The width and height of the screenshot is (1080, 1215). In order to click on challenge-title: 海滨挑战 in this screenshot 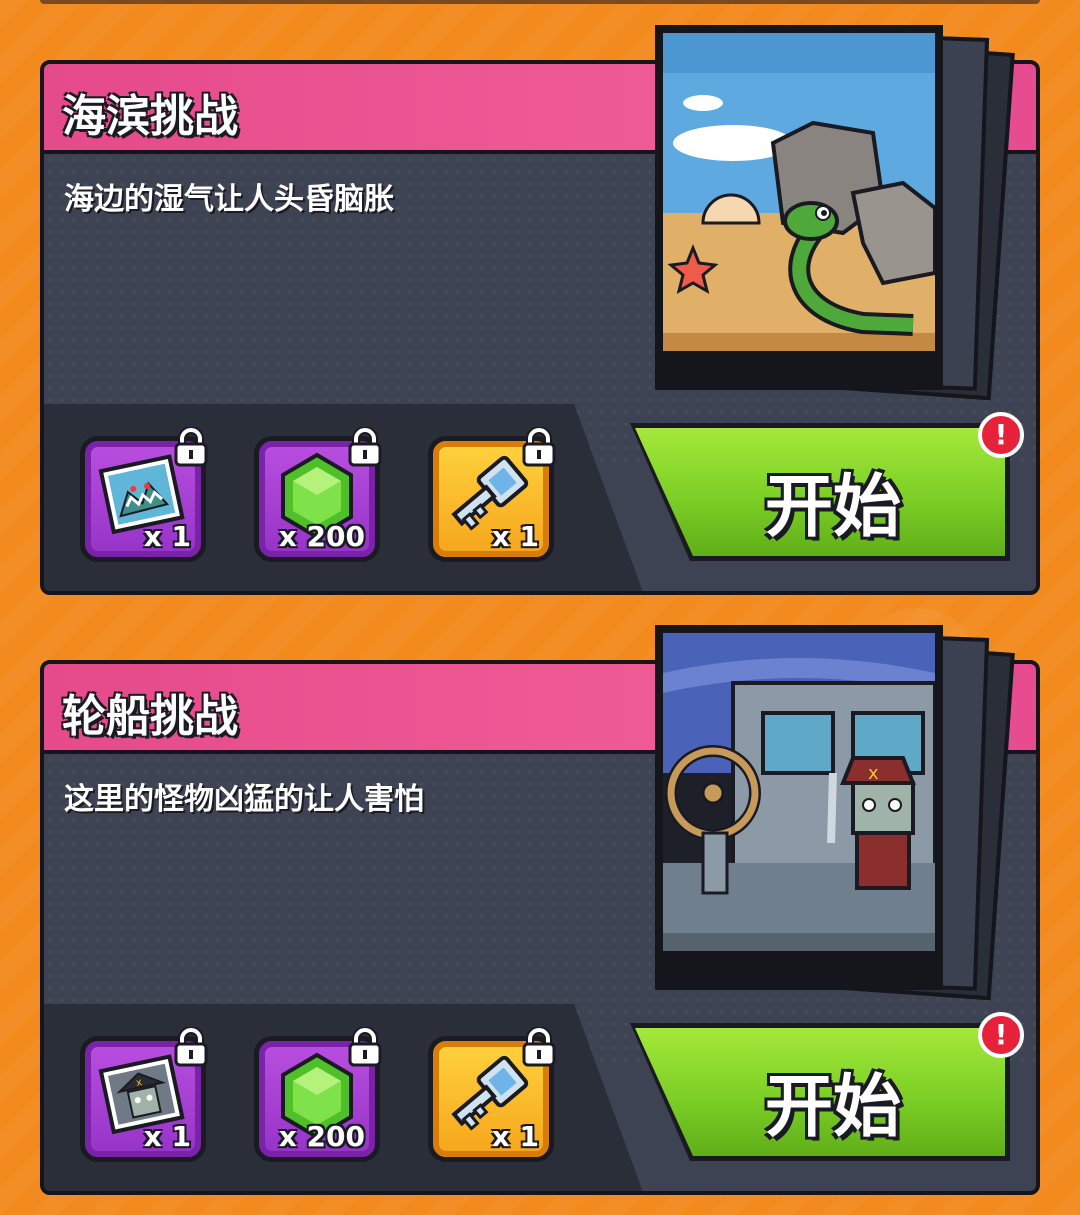, I will do `click(150, 116)`.